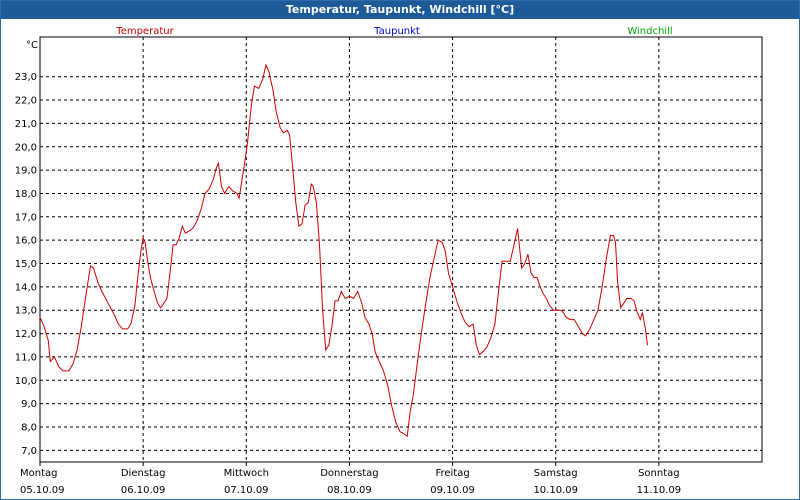  Describe the element at coordinates (29, 404) in the screenshot. I see `y-tick-label: 9,0` at that location.